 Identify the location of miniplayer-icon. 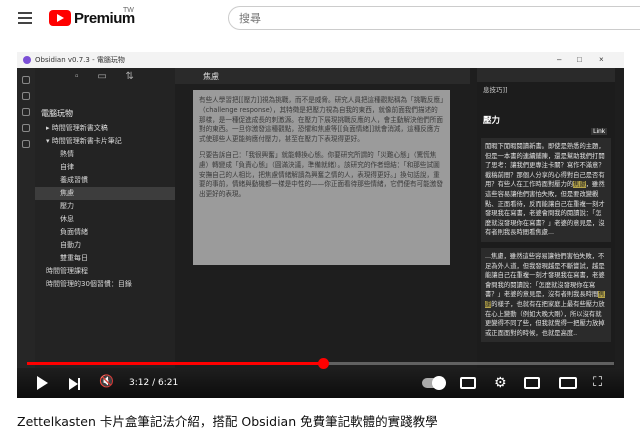
(532, 383).